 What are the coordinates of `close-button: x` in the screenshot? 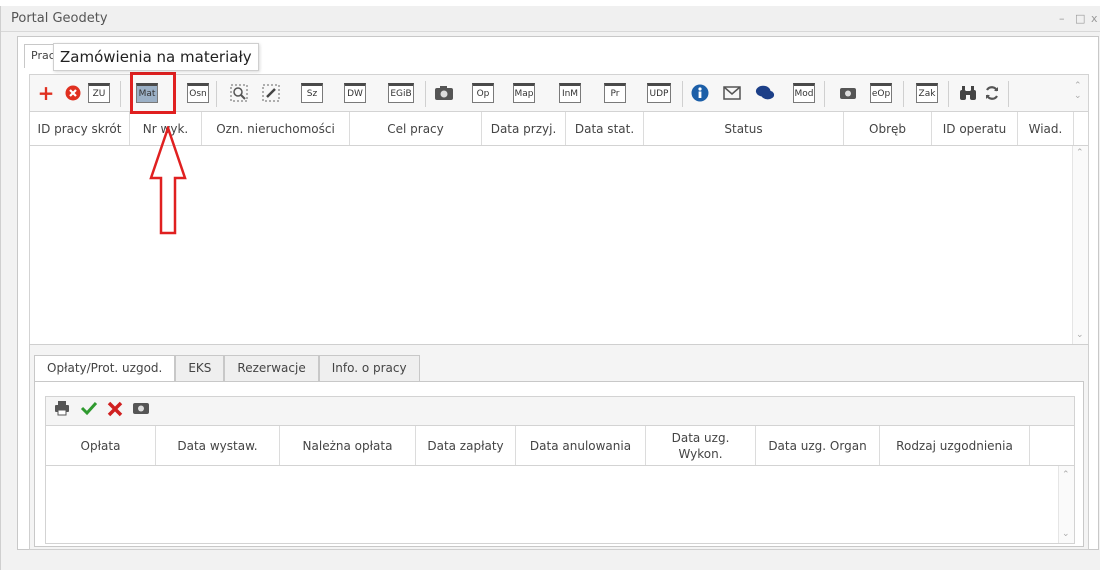 It's located at (1094, 18).